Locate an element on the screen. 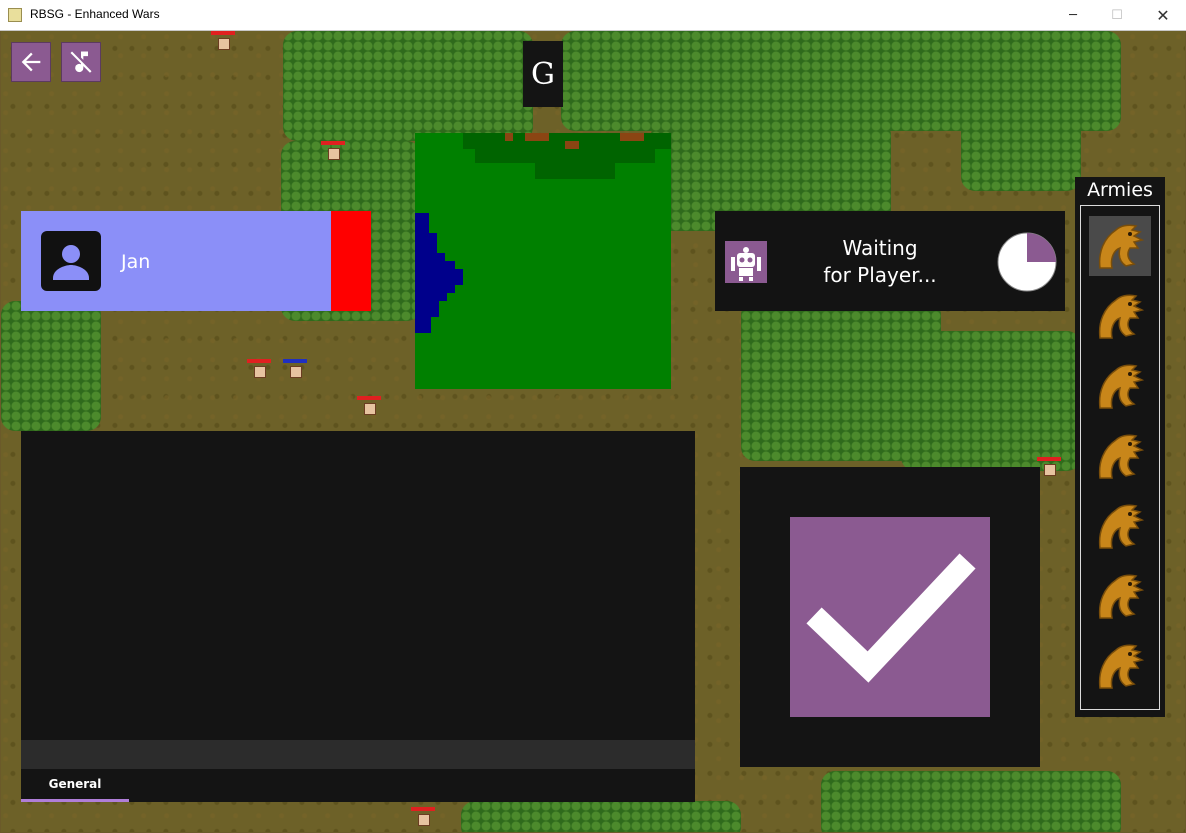 This screenshot has height=833, width=1186. music-toggle-button is located at coordinates (81, 62).